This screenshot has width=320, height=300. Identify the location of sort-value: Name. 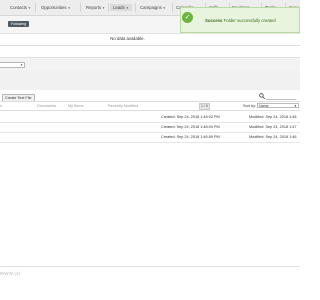
(264, 106).